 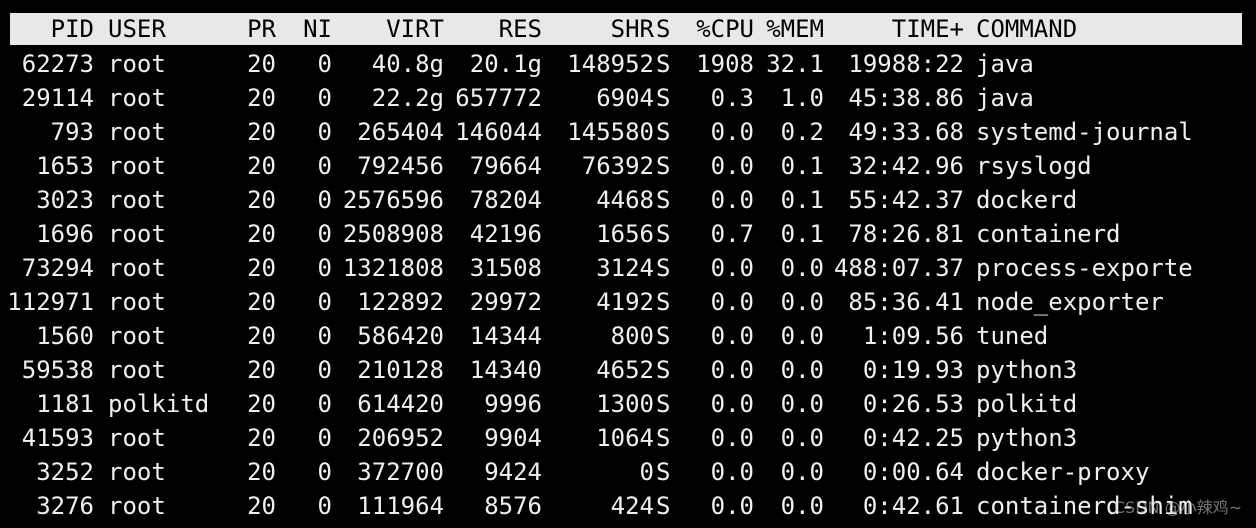 I want to click on cell-virt: 111964, so click(x=400, y=506).